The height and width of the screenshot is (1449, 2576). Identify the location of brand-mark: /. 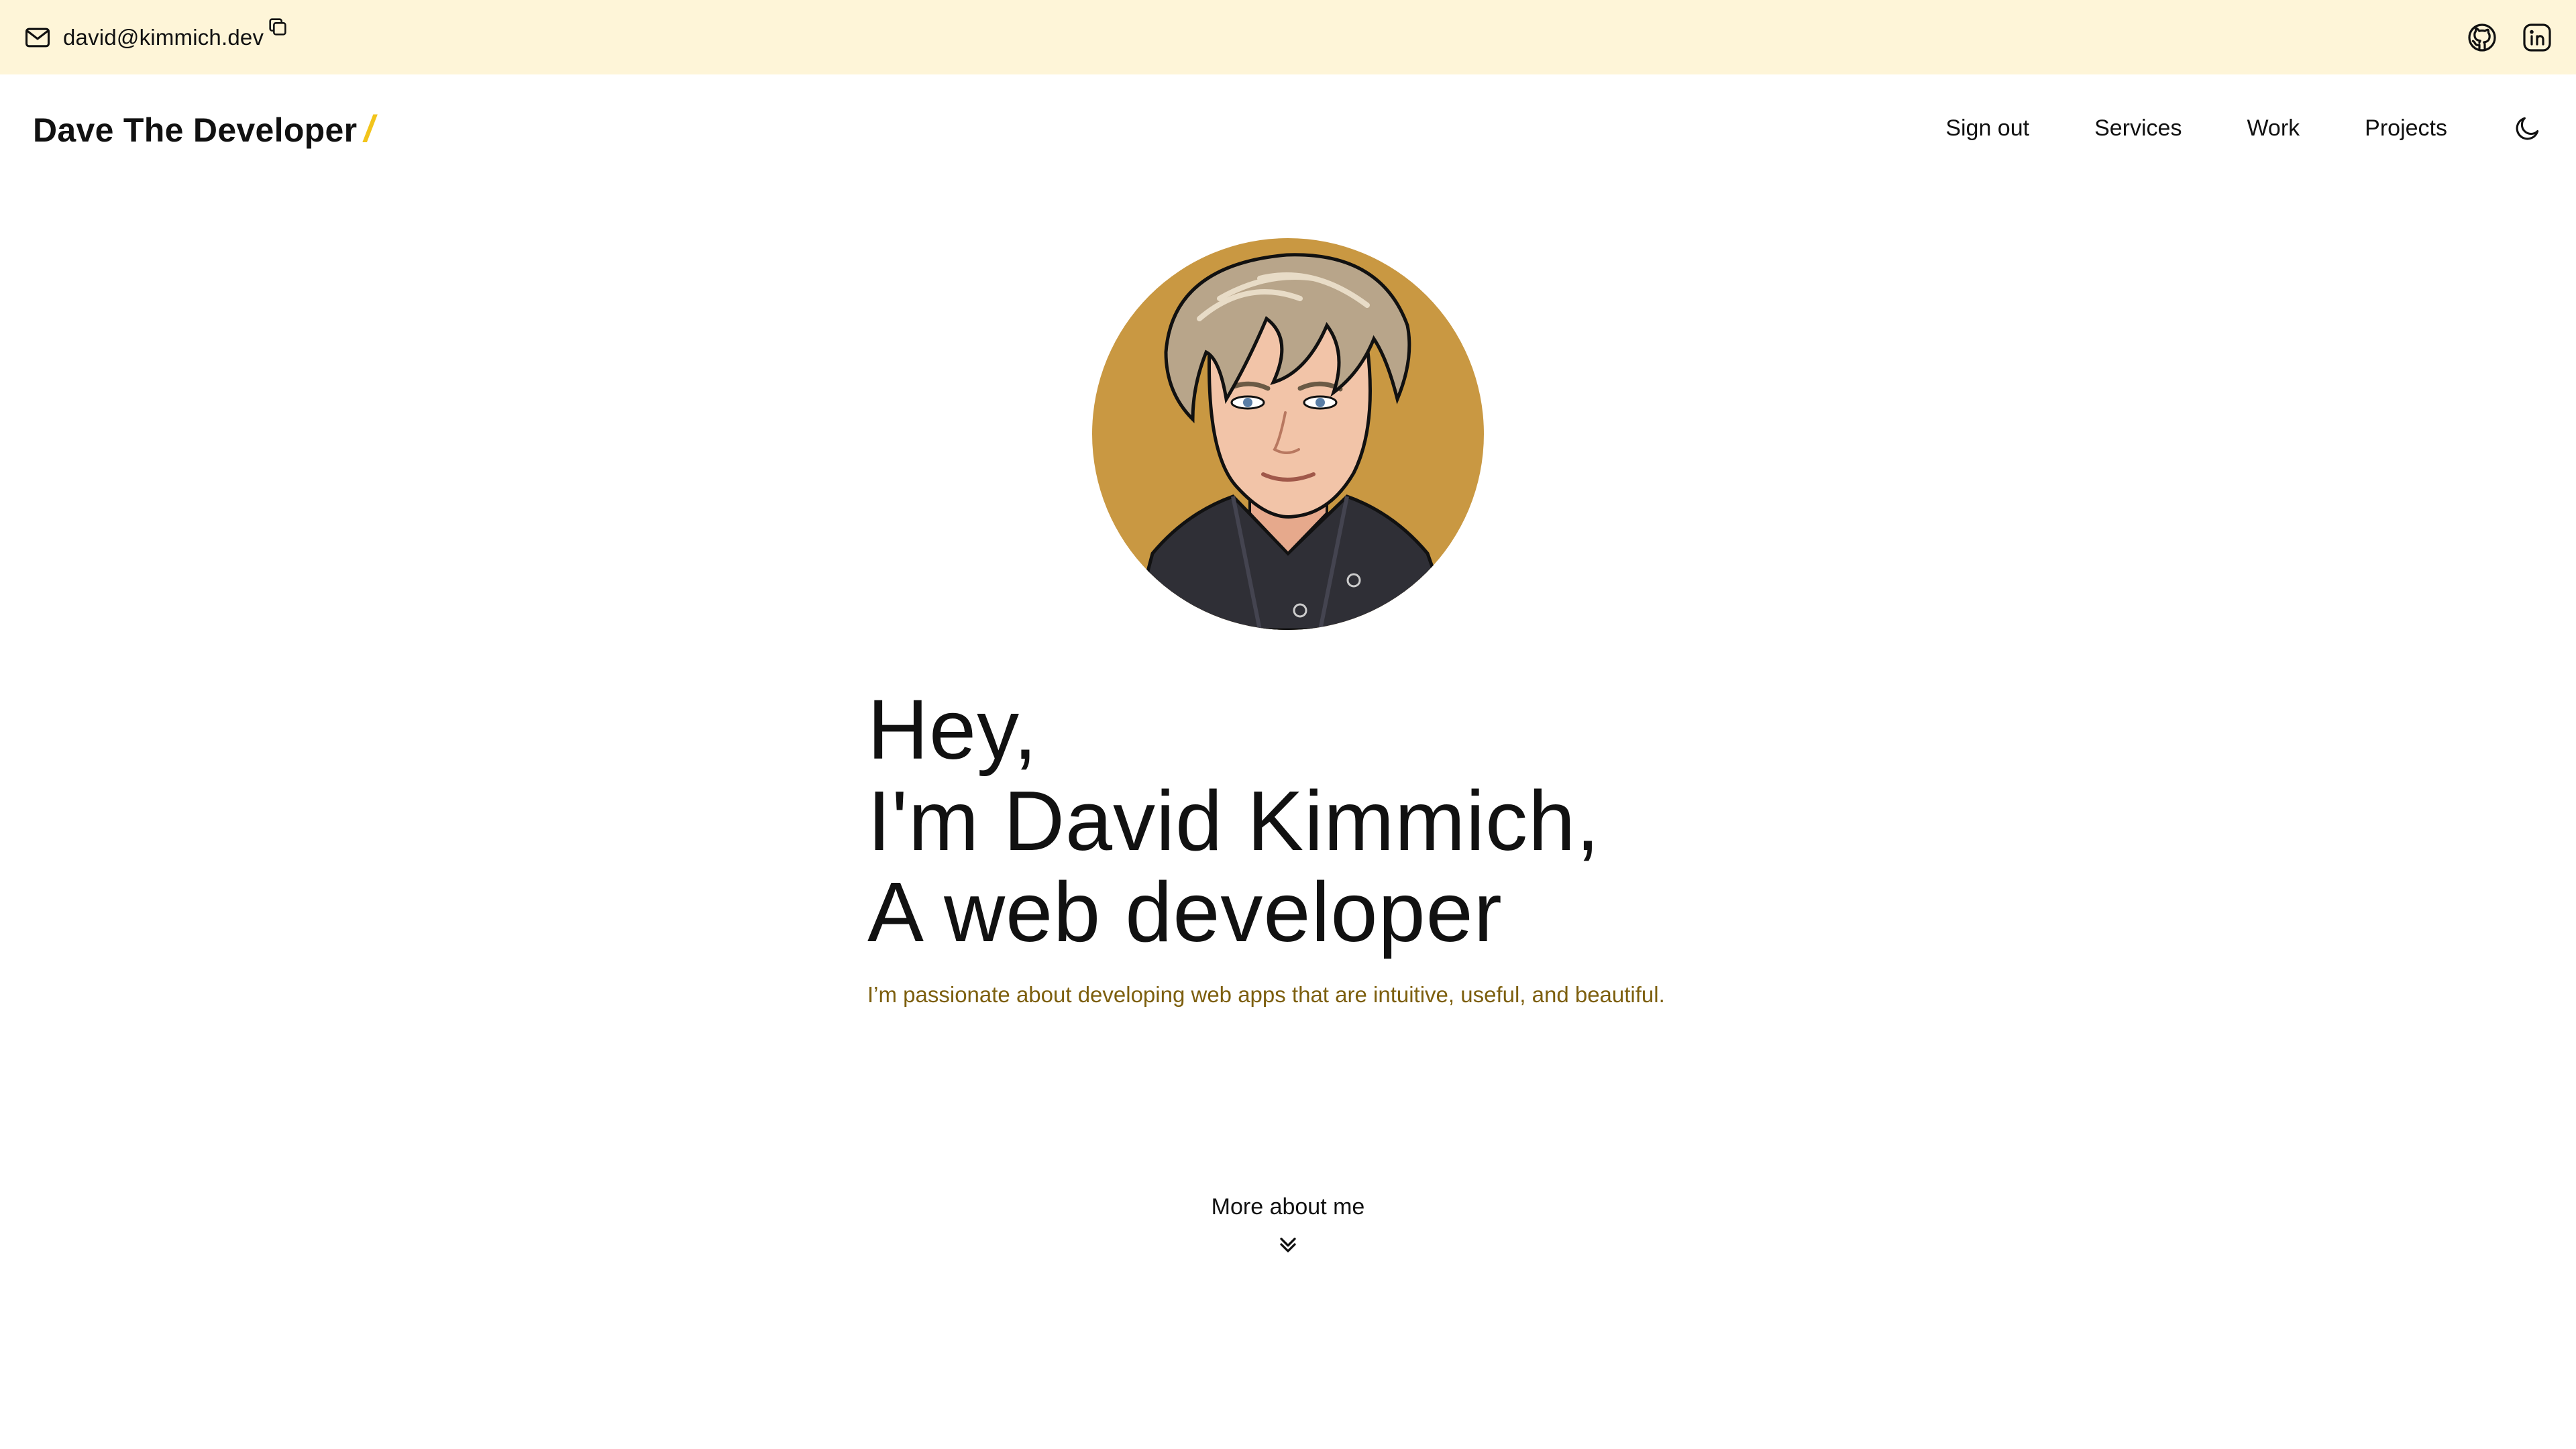
(369, 128).